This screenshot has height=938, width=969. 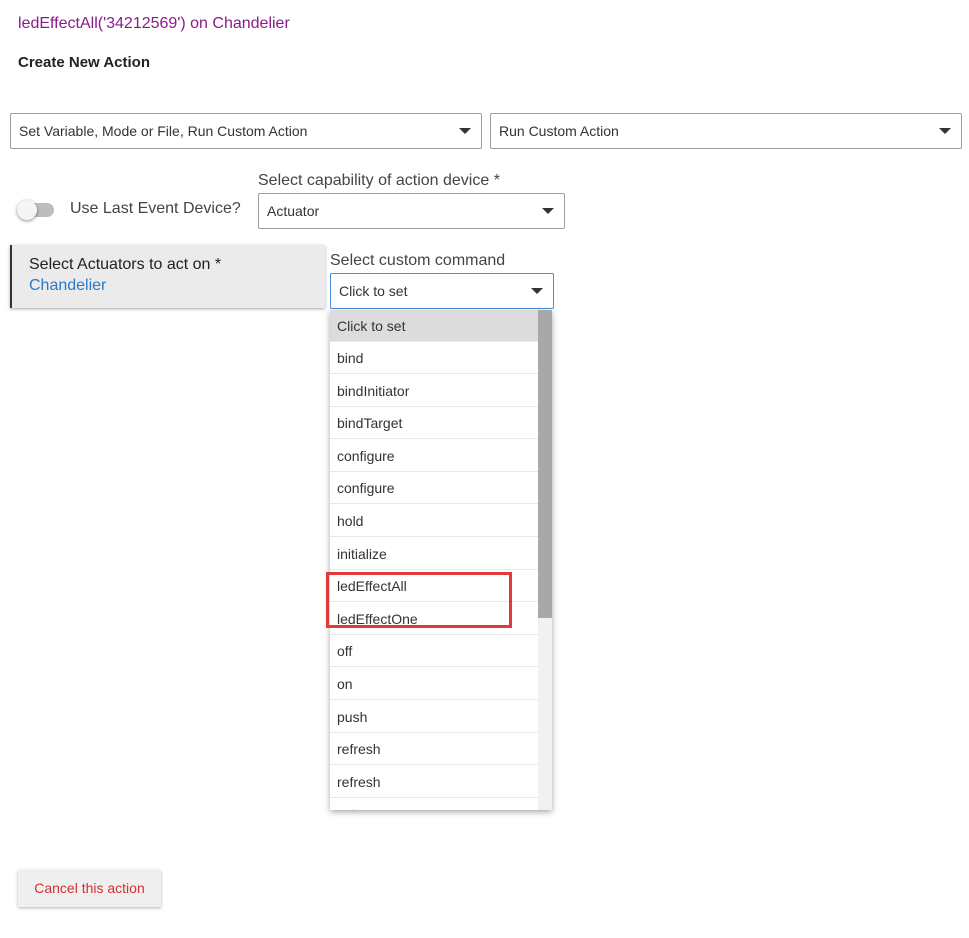 What do you see at coordinates (434, 651) in the screenshot?
I see `dropdown-option: off` at bounding box center [434, 651].